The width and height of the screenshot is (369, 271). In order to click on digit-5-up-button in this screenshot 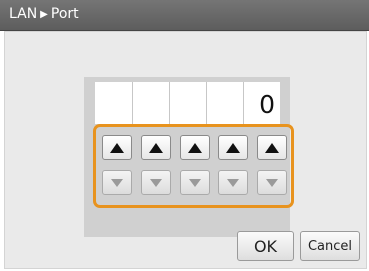, I will do `click(272, 147)`.